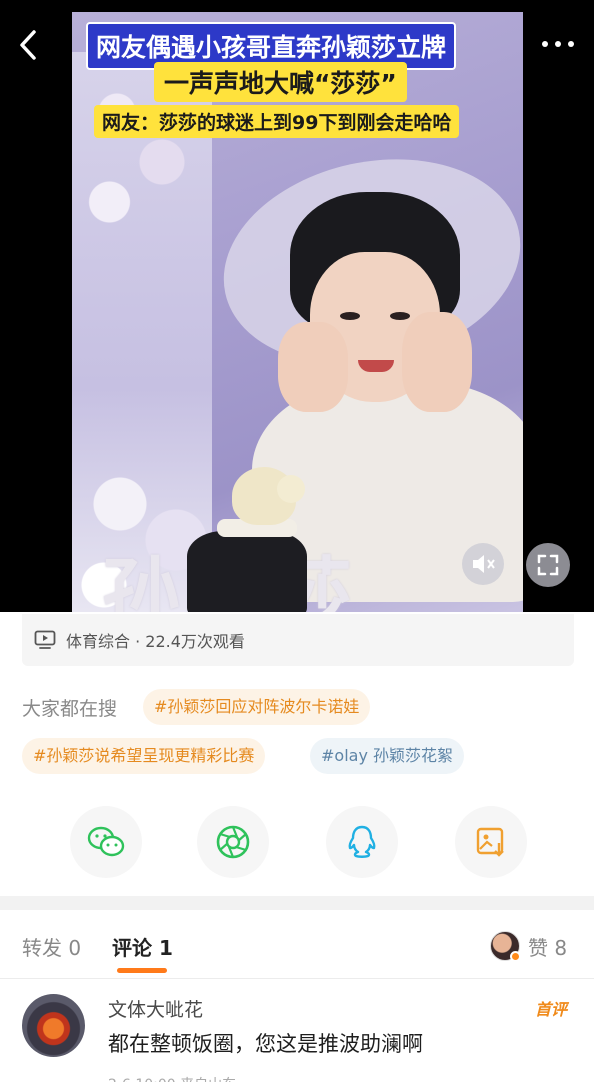 The image size is (594, 1082). Describe the element at coordinates (155, 1008) in the screenshot. I see `comment-username: 文体大呲花` at that location.